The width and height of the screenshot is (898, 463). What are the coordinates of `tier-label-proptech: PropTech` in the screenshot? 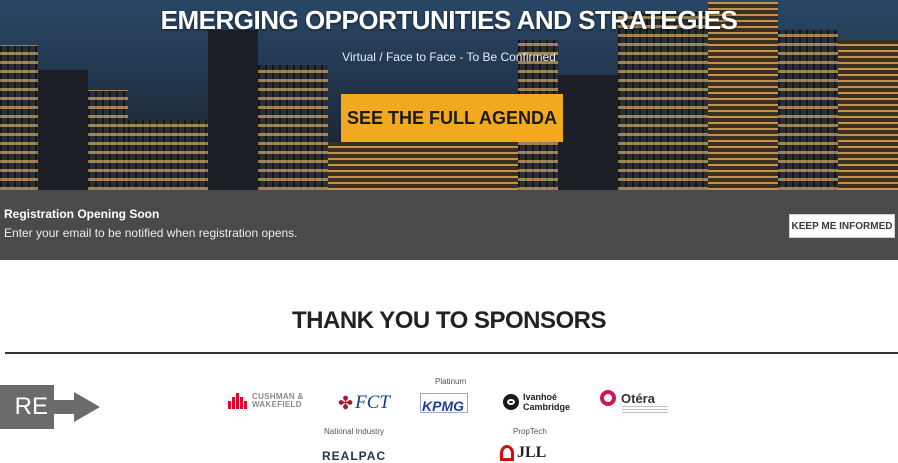 It's located at (530, 431).